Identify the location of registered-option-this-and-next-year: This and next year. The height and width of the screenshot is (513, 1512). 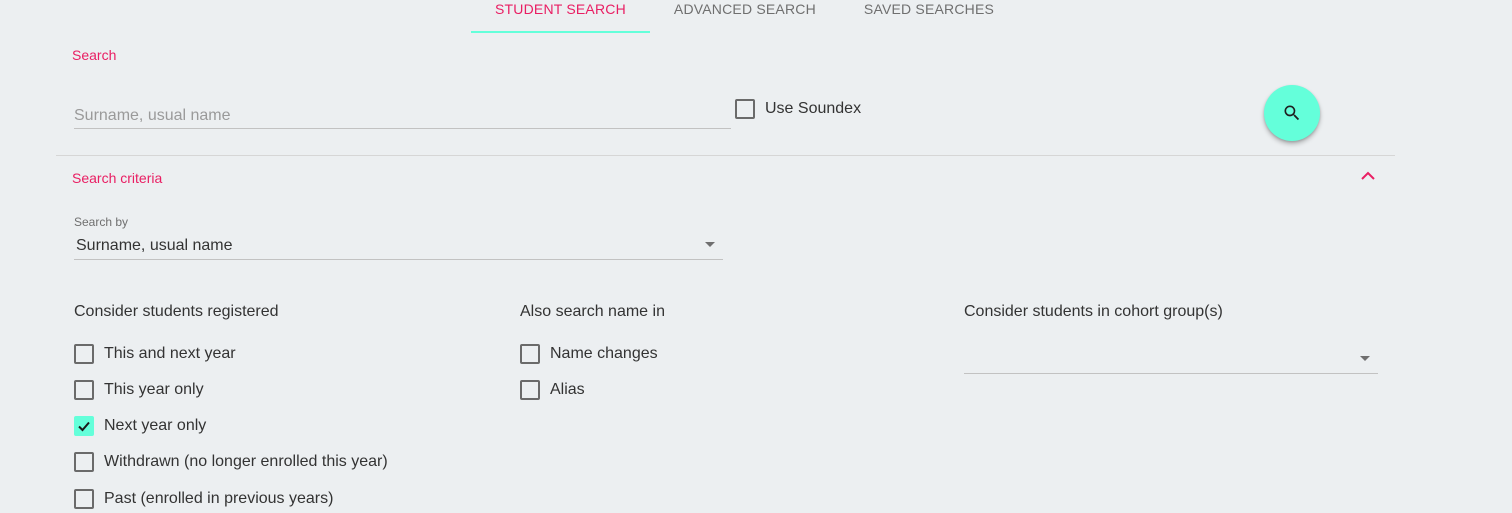
(155, 354).